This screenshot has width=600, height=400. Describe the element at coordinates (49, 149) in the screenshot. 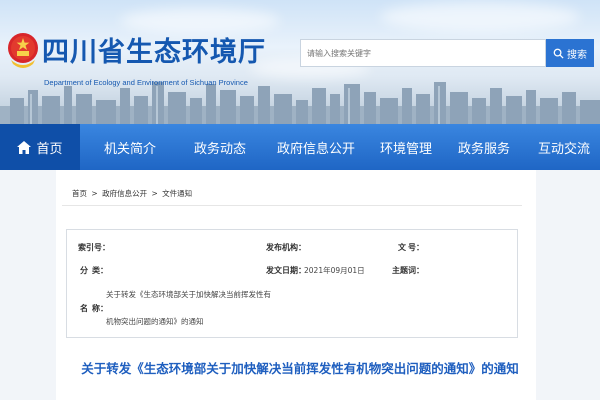

I see `nav-item-label: 首页` at that location.